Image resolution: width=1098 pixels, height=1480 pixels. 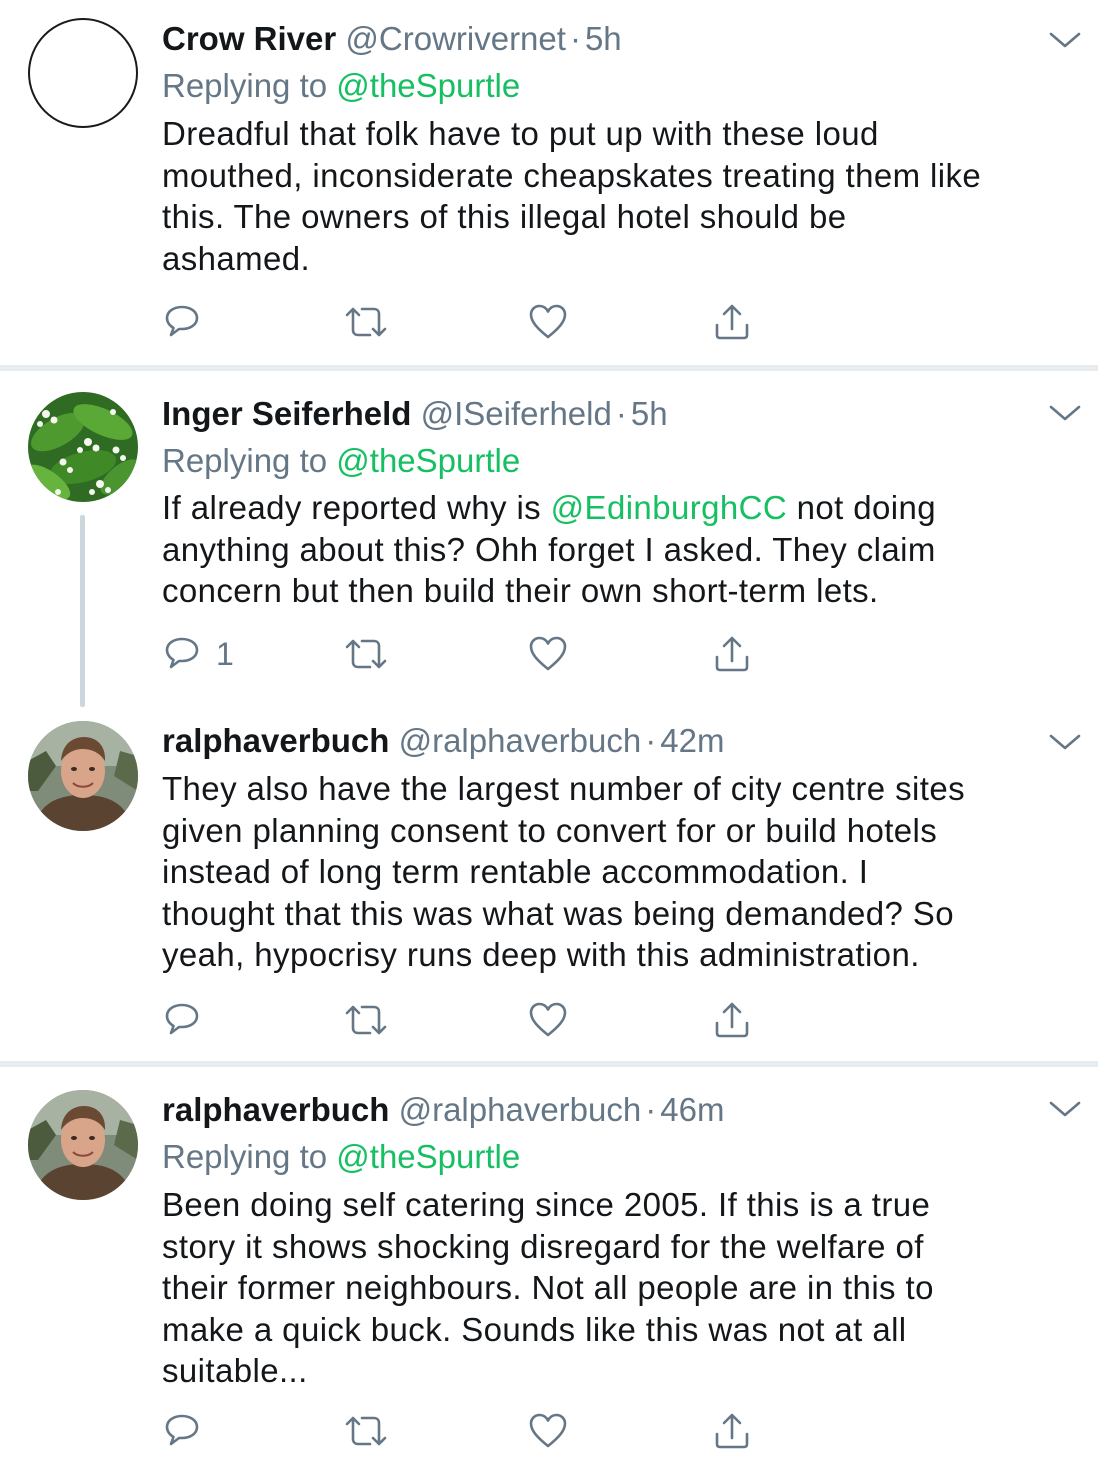 I want to click on lily-of-the-valley-photo, so click(x=83, y=447).